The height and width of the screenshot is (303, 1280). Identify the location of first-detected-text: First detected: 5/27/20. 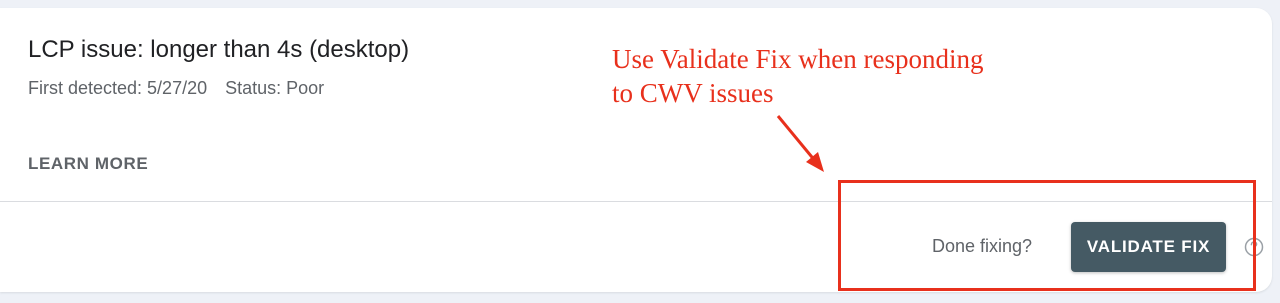
(118, 88).